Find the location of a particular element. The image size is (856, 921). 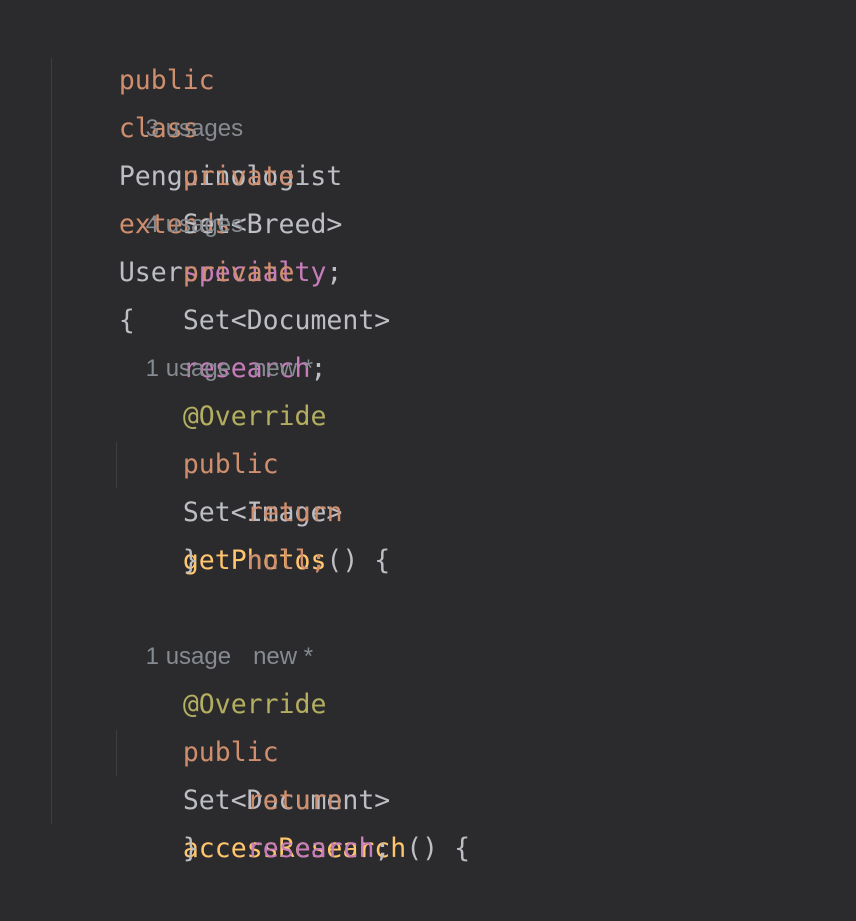

usages-hint-accessresearch: 1 usage new * is located at coordinates (216, 627).